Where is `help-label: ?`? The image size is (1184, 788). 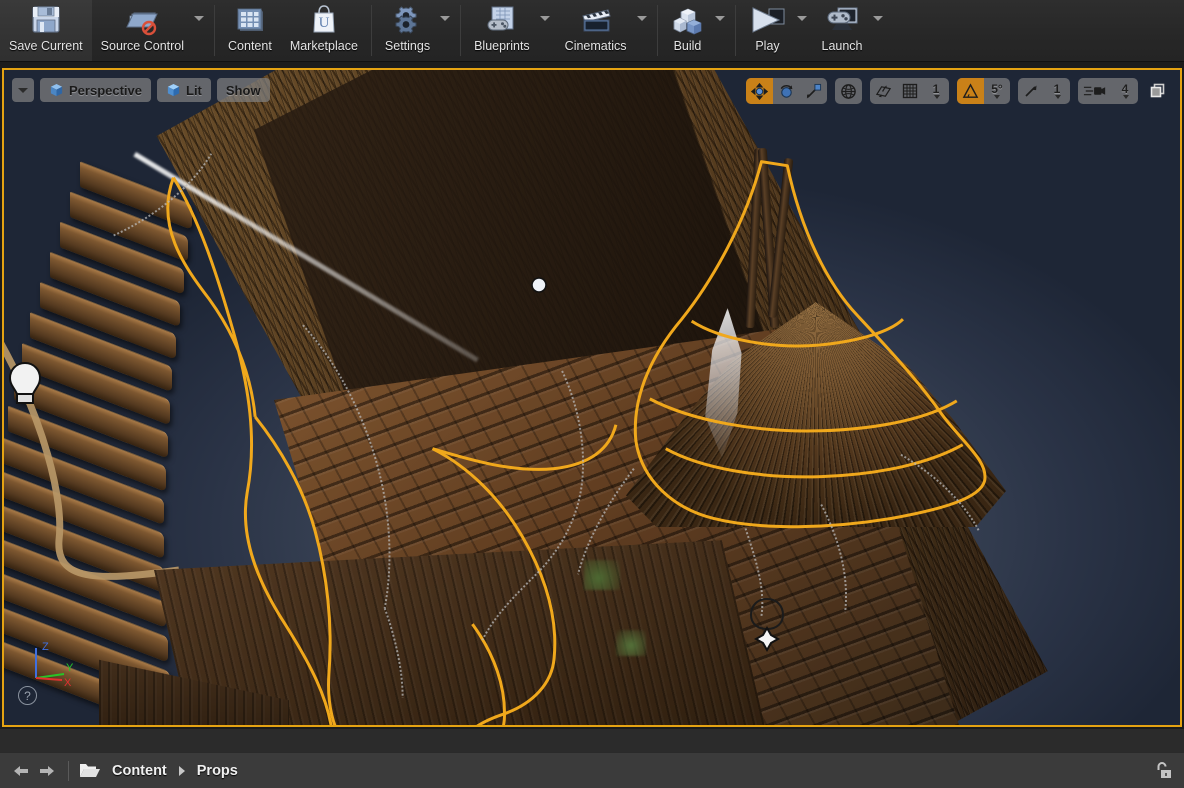
help-label: ? is located at coordinates (27, 695).